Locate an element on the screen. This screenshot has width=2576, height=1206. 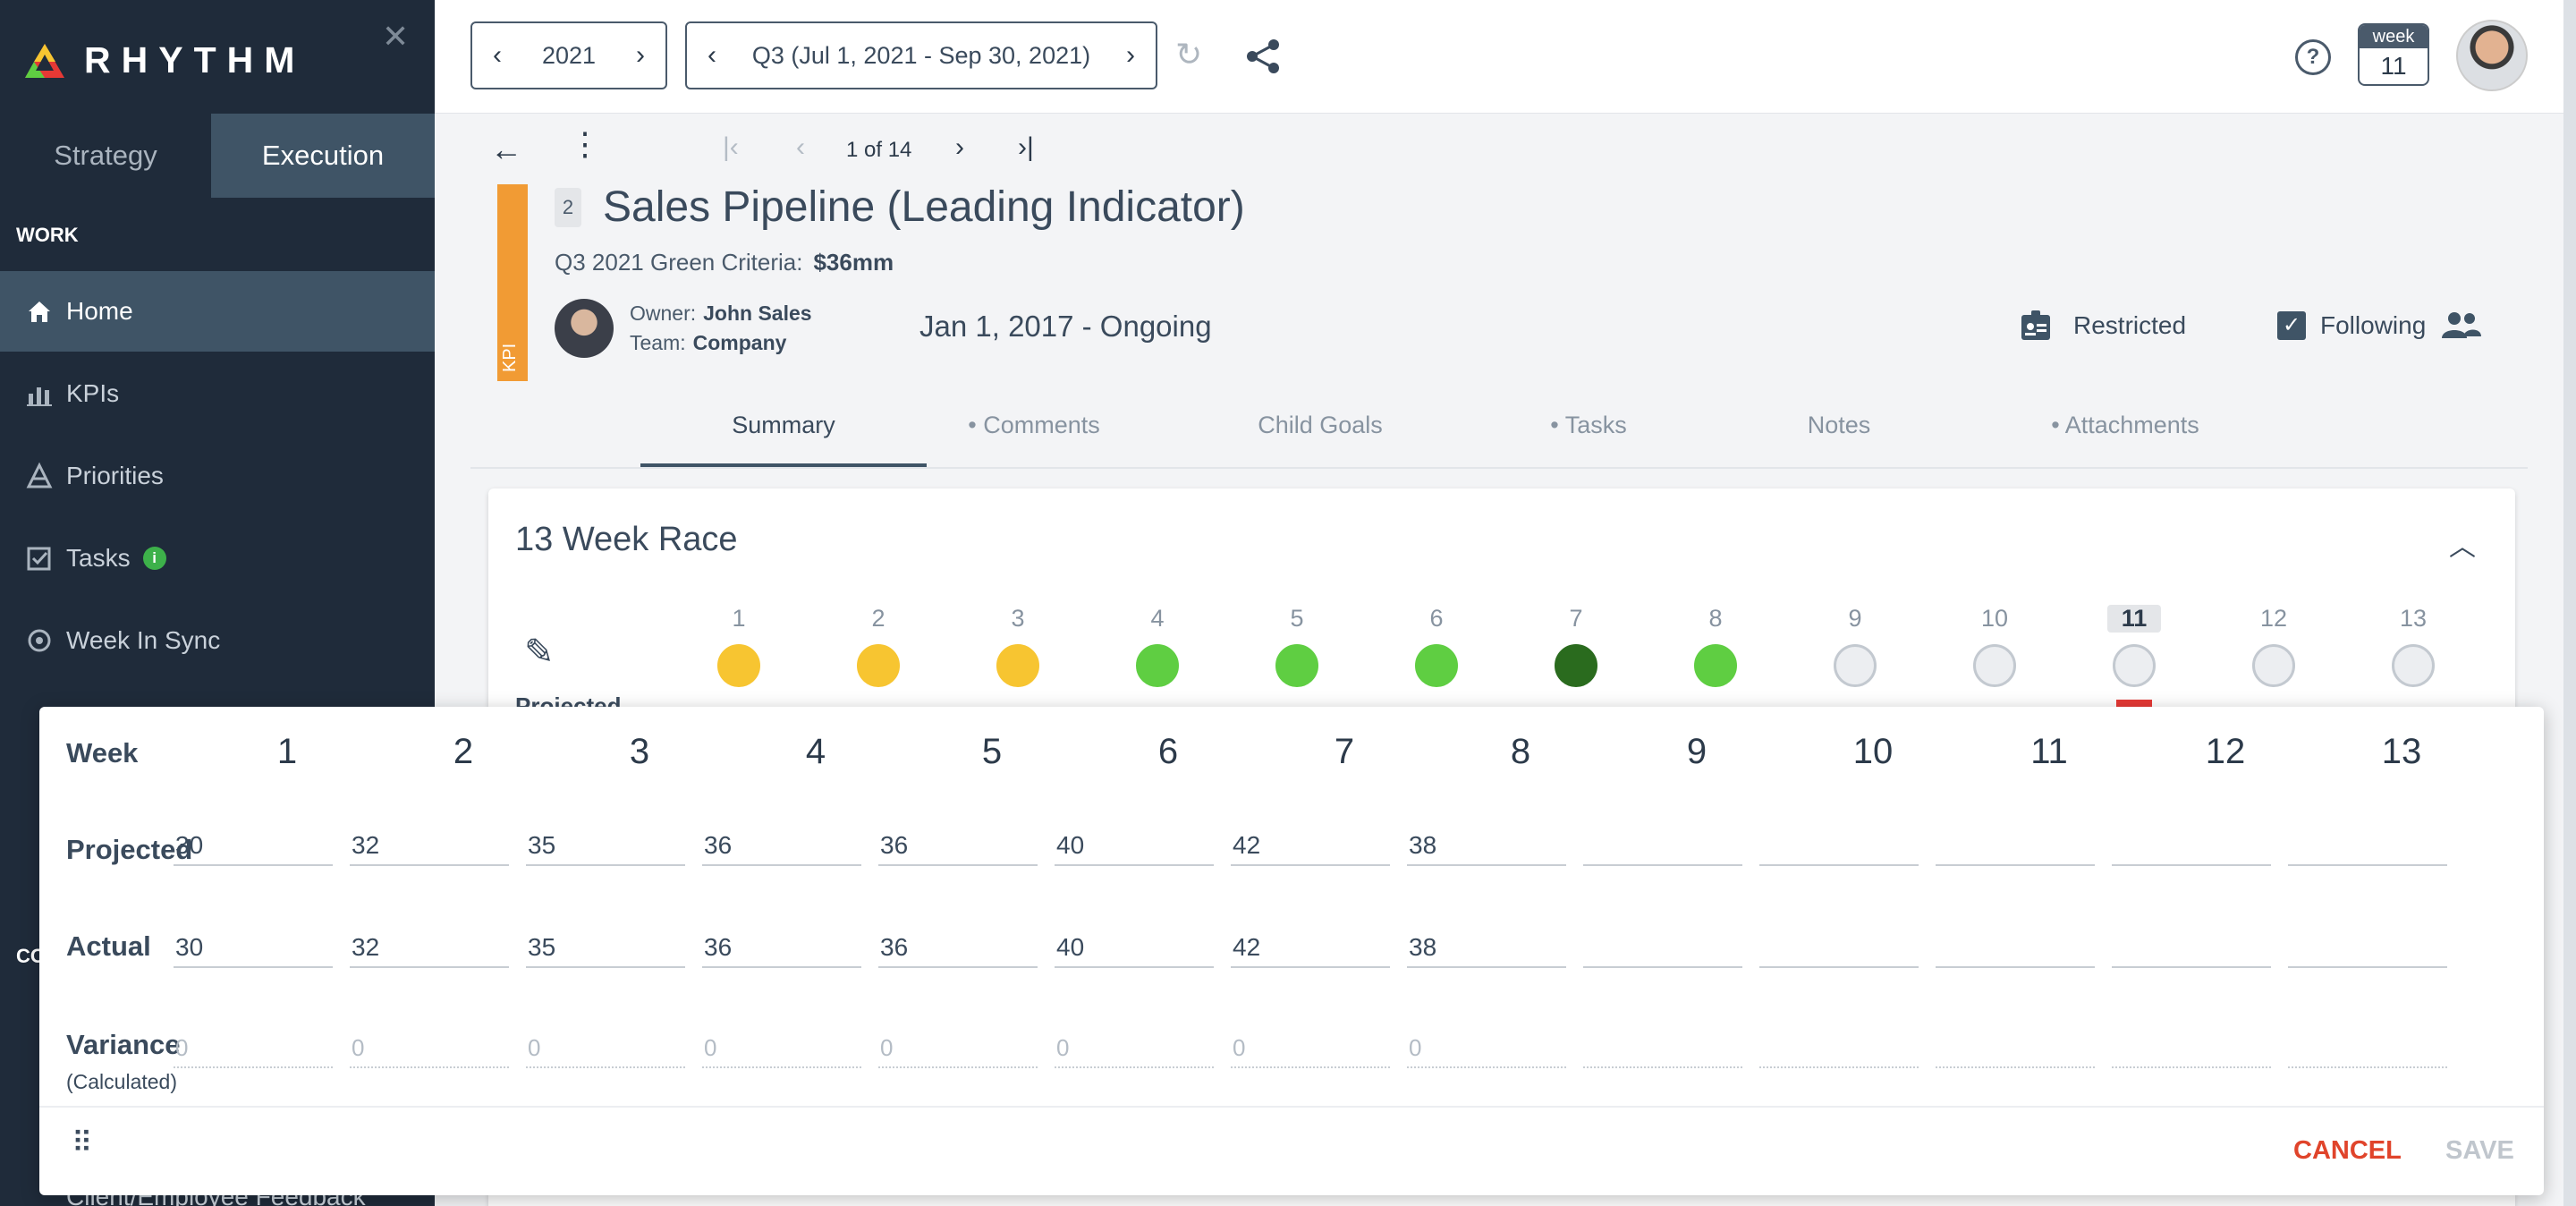
logo: RHYTHM is located at coordinates (164, 60).